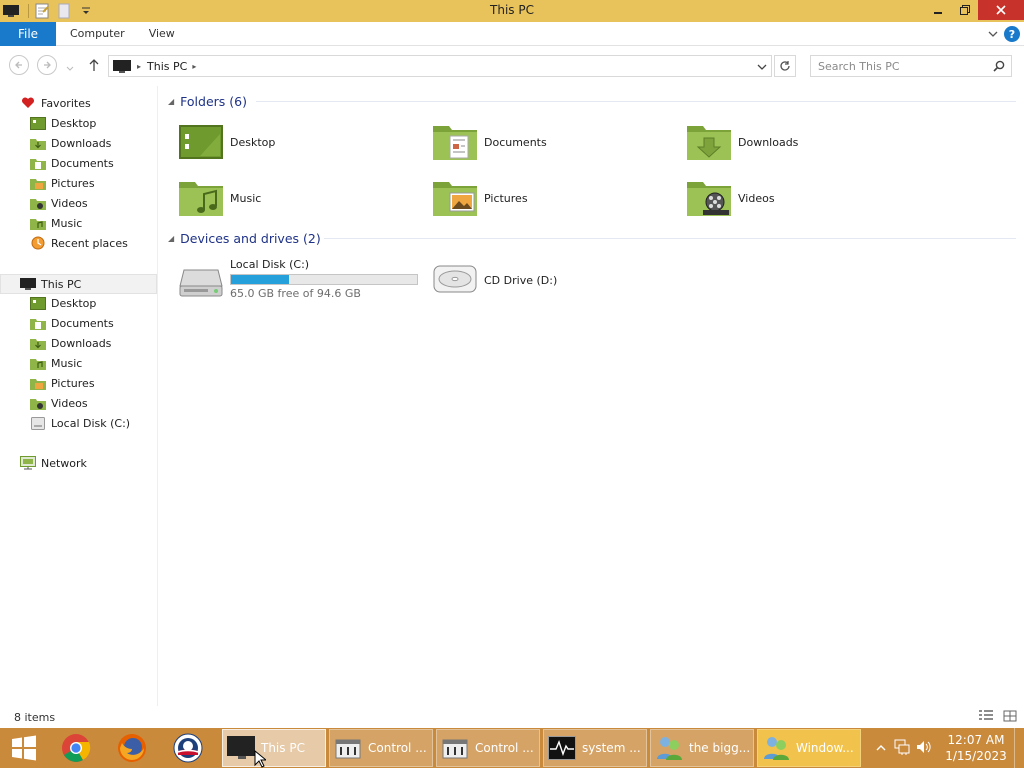 The height and width of the screenshot is (768, 1024). Describe the element at coordinates (976, 756) in the screenshot. I see `clock-date: 1/15/2023` at that location.